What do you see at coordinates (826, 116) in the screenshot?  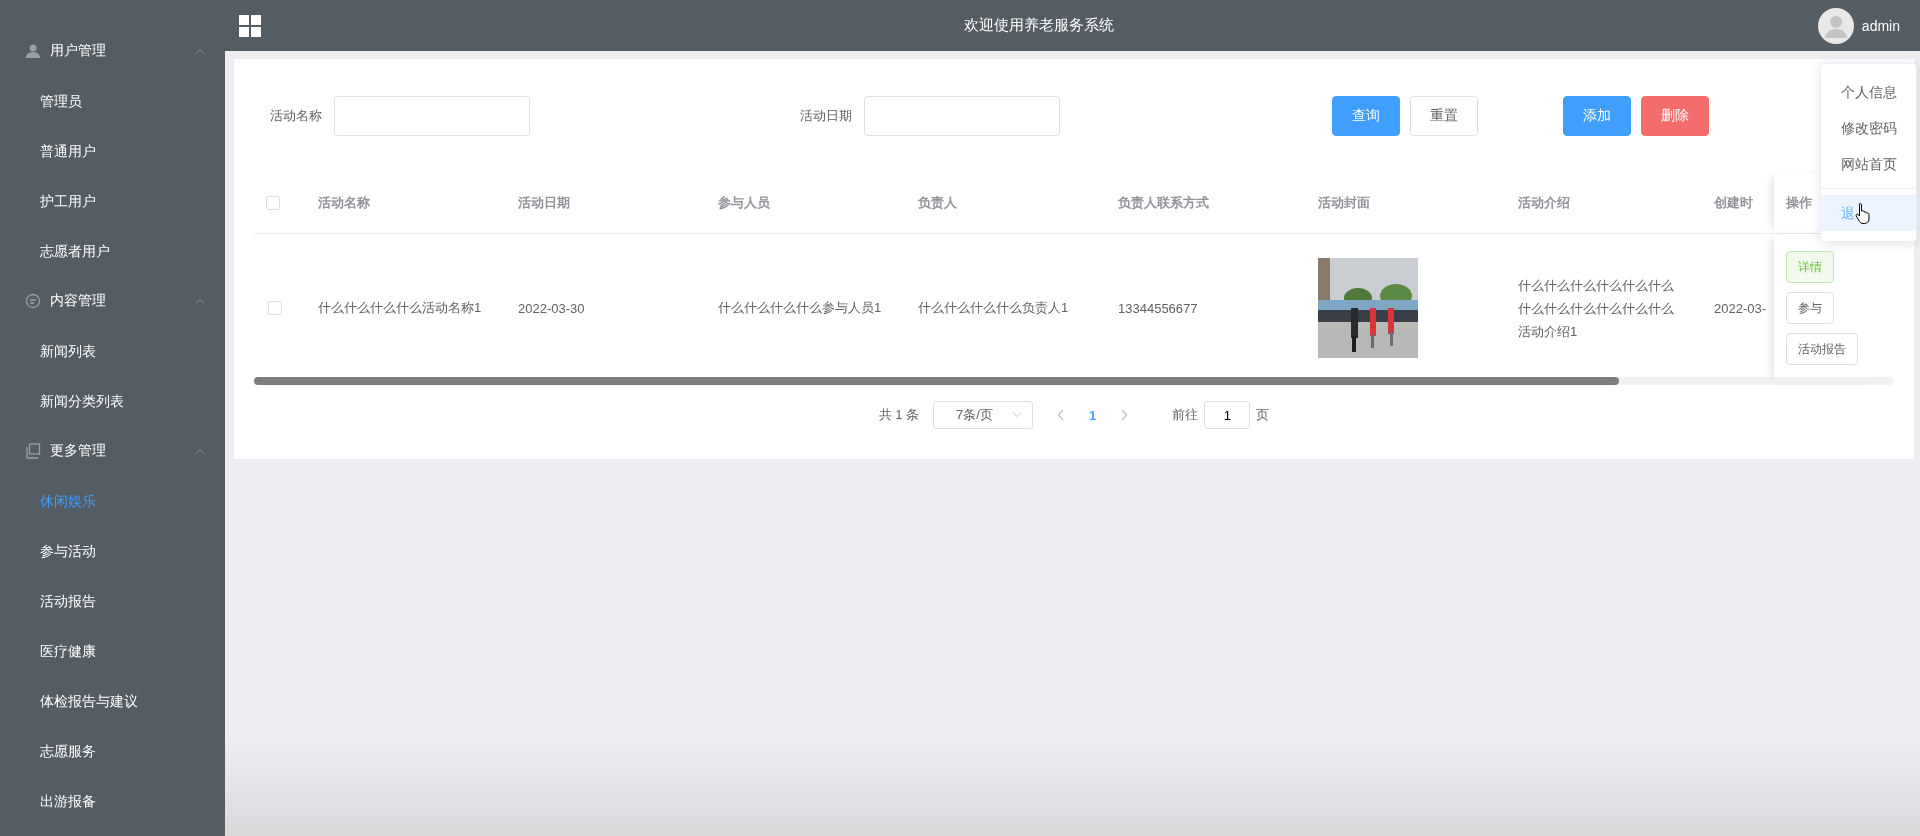 I see `field-label: 活动日期` at bounding box center [826, 116].